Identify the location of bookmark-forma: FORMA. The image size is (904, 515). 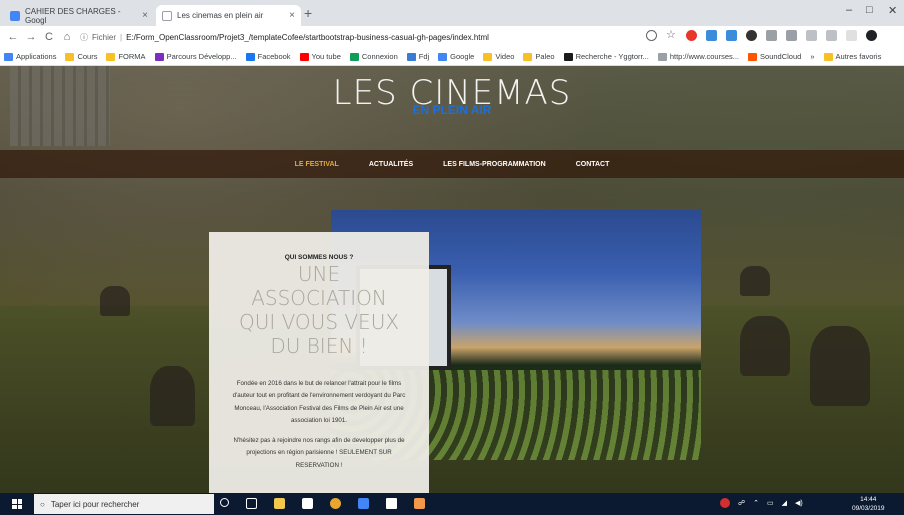
(126, 56).